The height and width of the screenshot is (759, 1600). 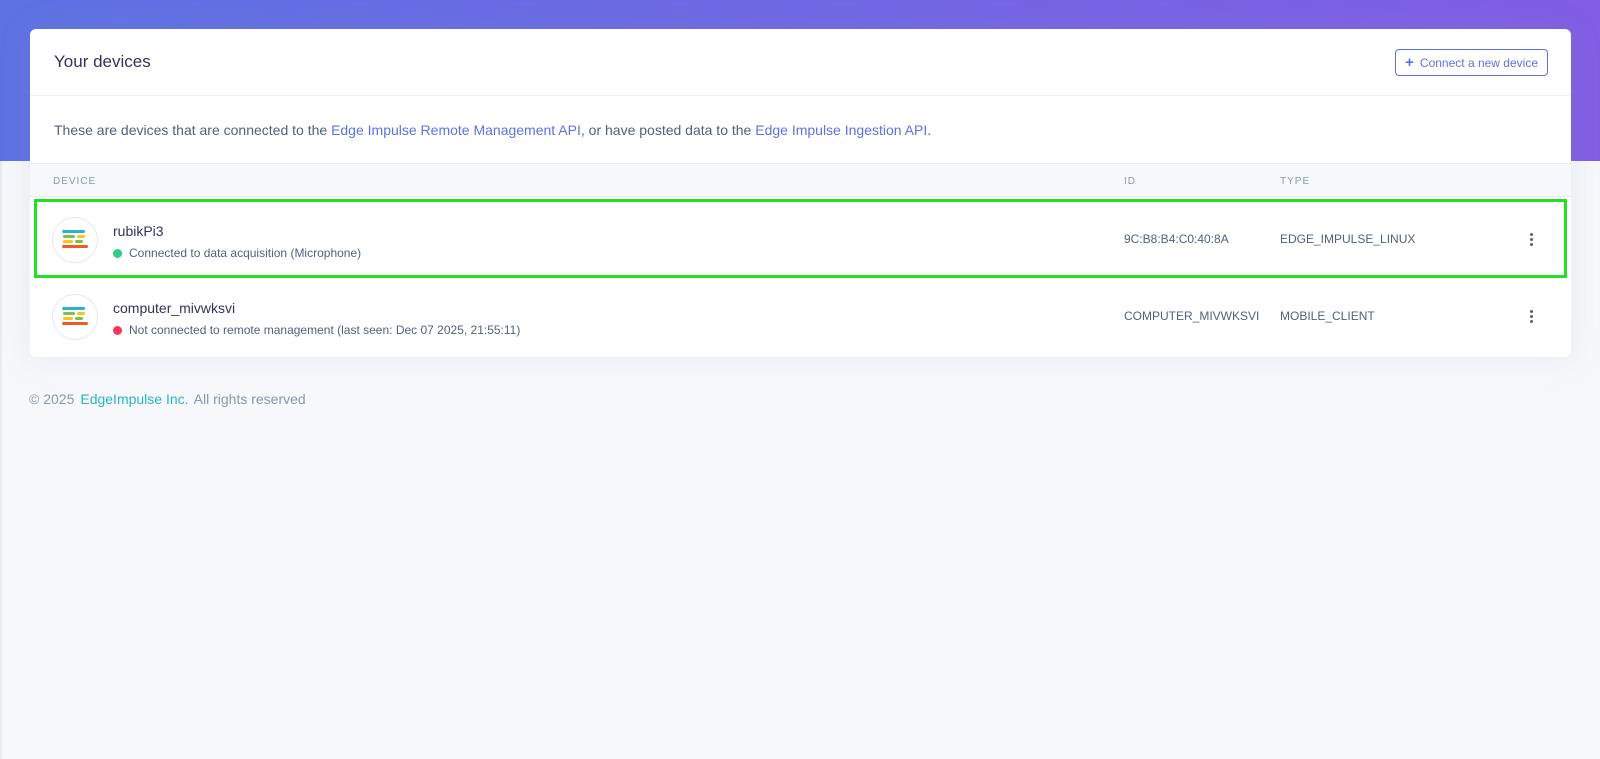 What do you see at coordinates (102, 61) in the screenshot?
I see `card-title: Your devices` at bounding box center [102, 61].